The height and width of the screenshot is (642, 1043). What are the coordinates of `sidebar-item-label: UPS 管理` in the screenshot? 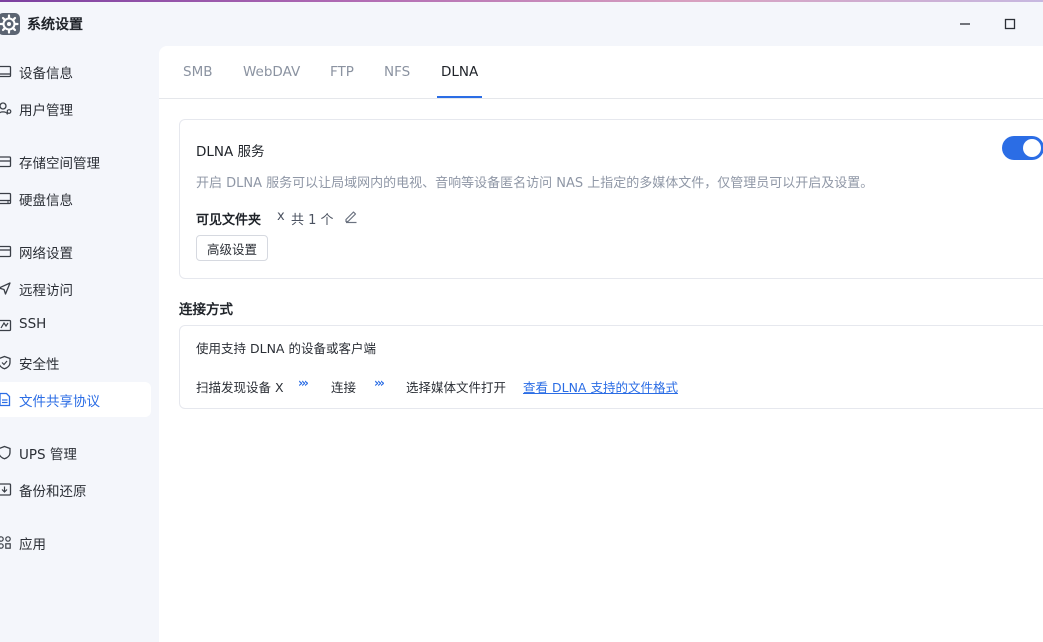 It's located at (48, 455).